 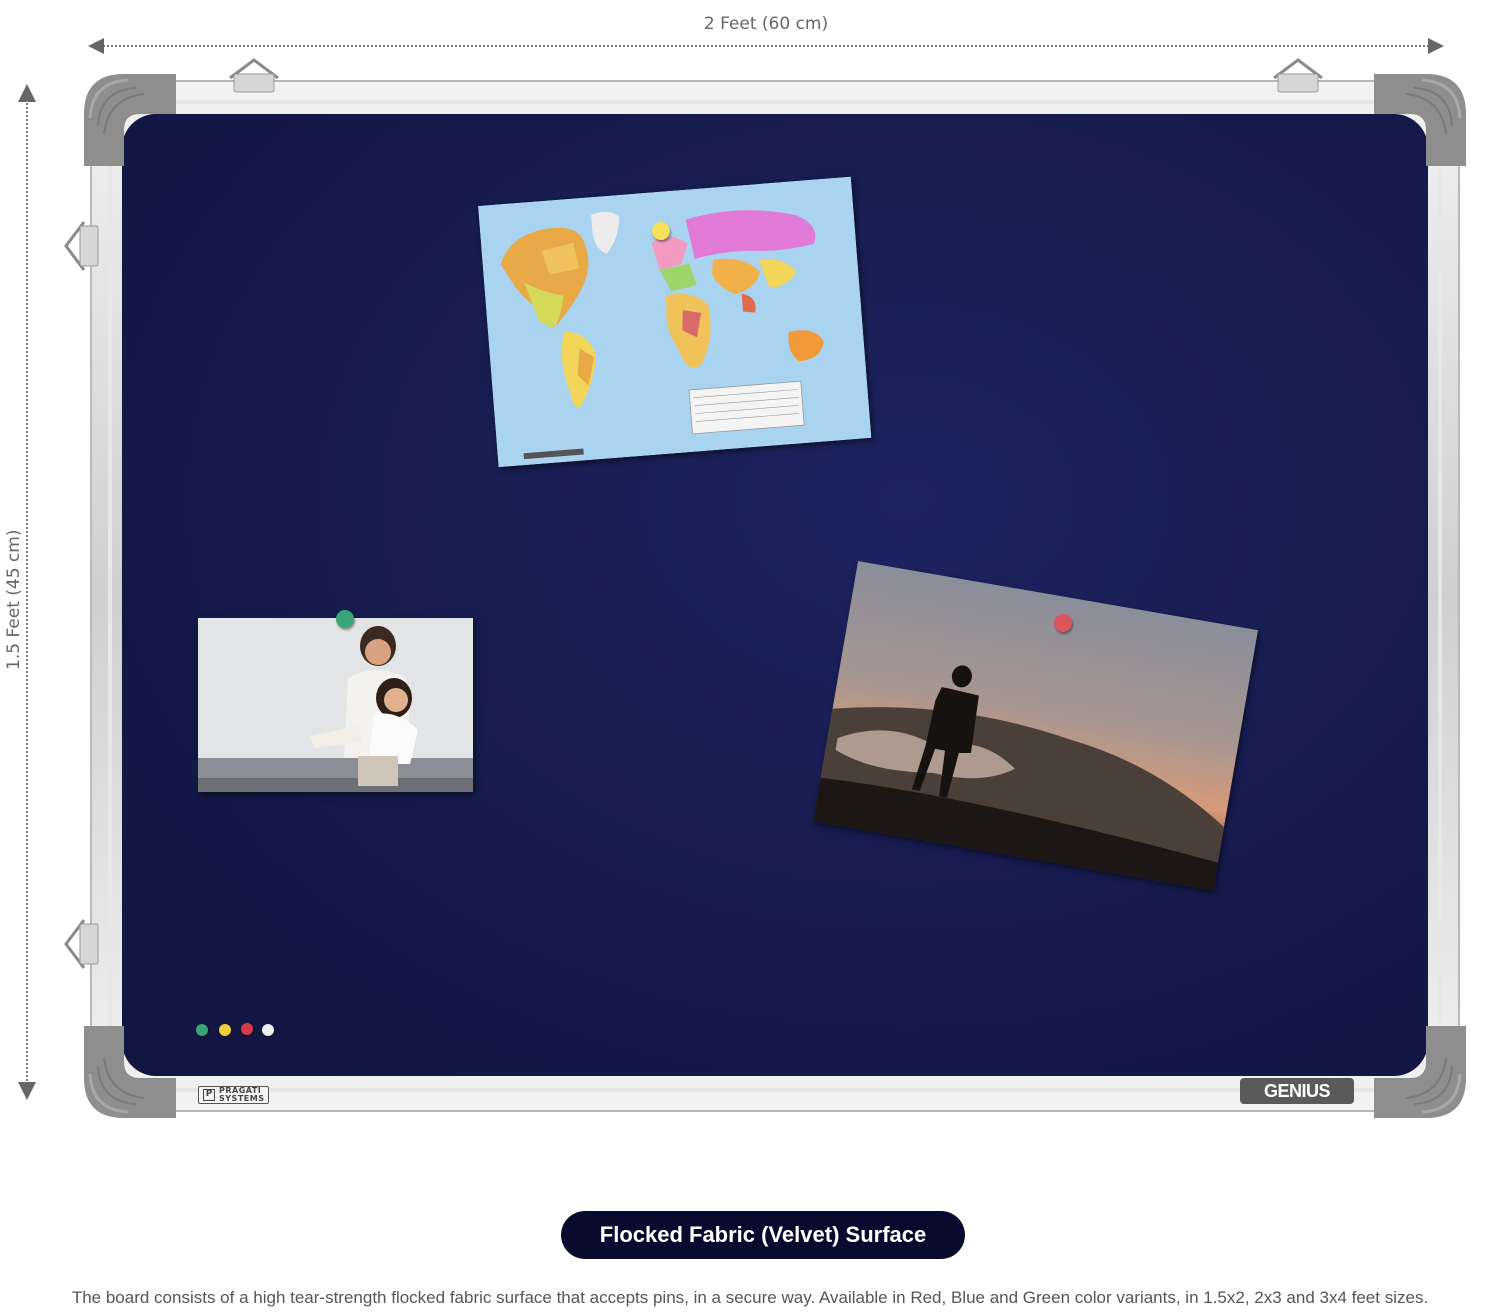 What do you see at coordinates (335, 705) in the screenshot?
I see `family-photo` at bounding box center [335, 705].